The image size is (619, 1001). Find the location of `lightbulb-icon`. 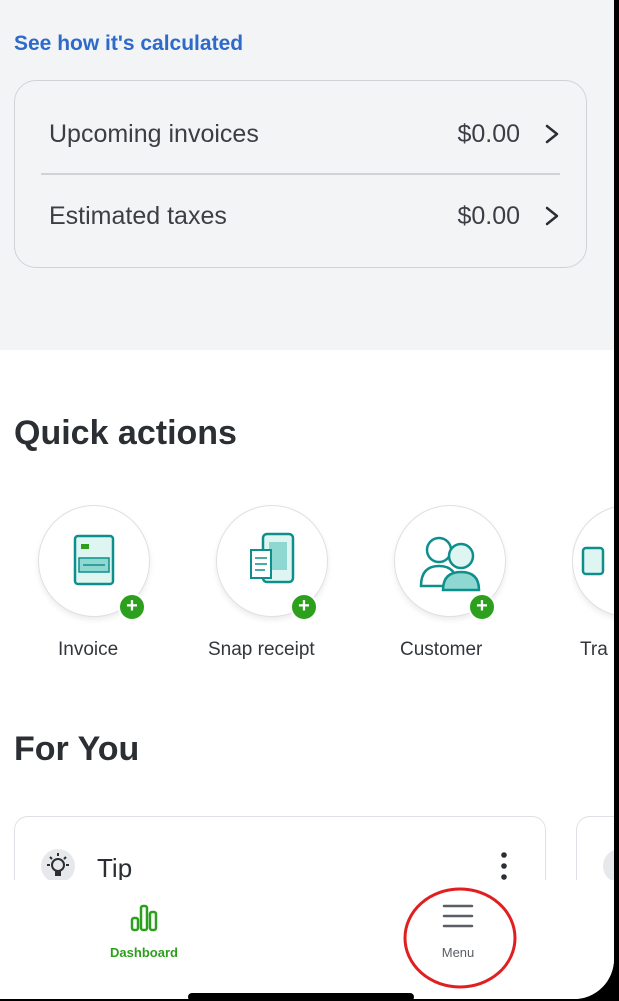

lightbulb-icon is located at coordinates (58, 866).